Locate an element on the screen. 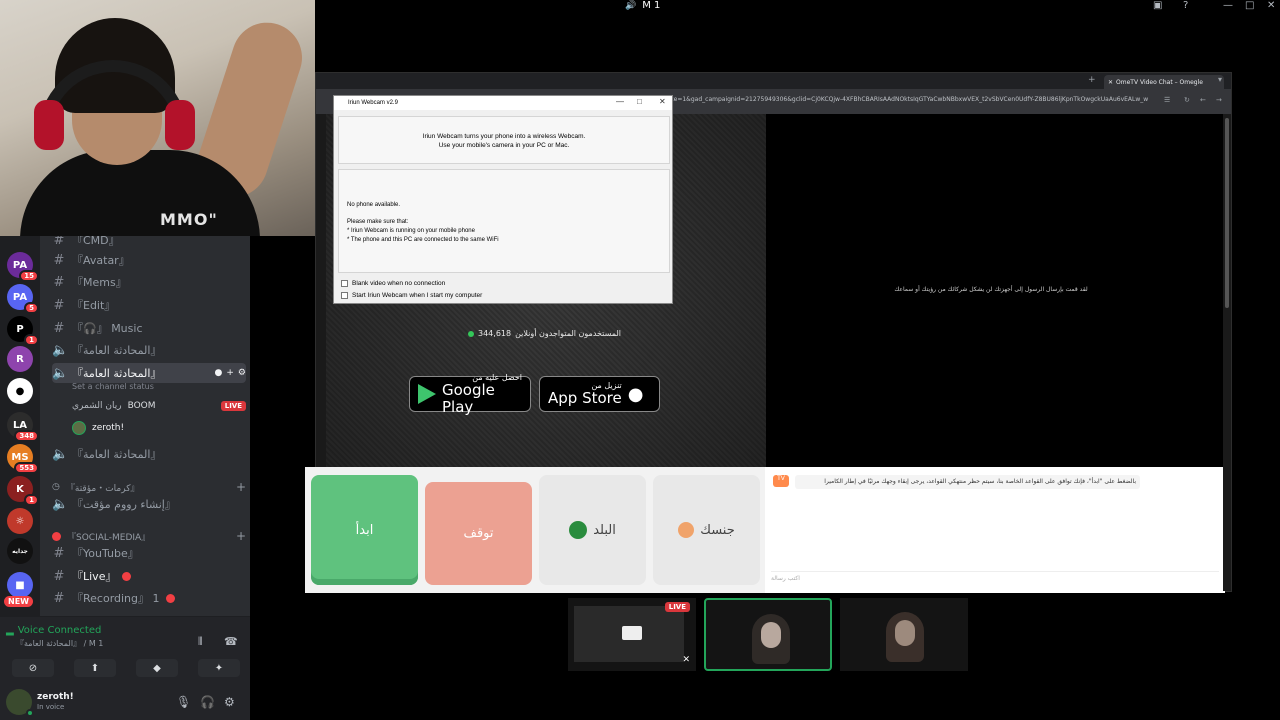  soundboard-button: ✦ is located at coordinates (219, 668).